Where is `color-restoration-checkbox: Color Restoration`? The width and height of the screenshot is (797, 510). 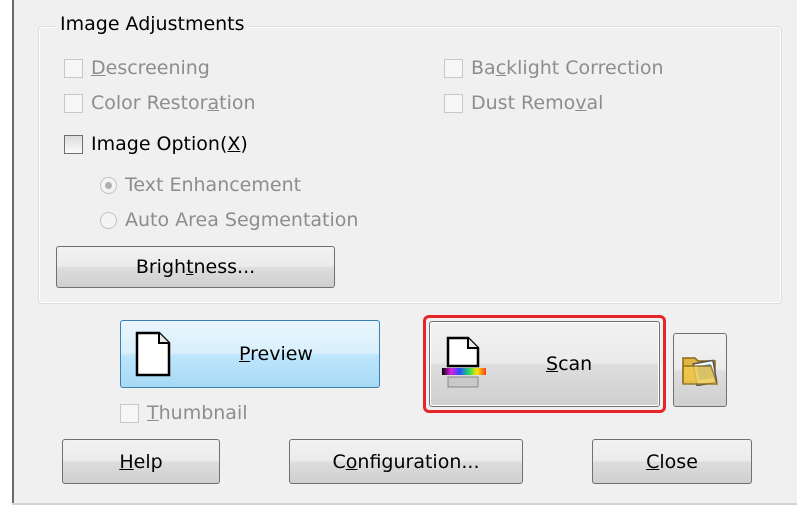
color-restoration-checkbox: Color Restoration is located at coordinates (160, 103).